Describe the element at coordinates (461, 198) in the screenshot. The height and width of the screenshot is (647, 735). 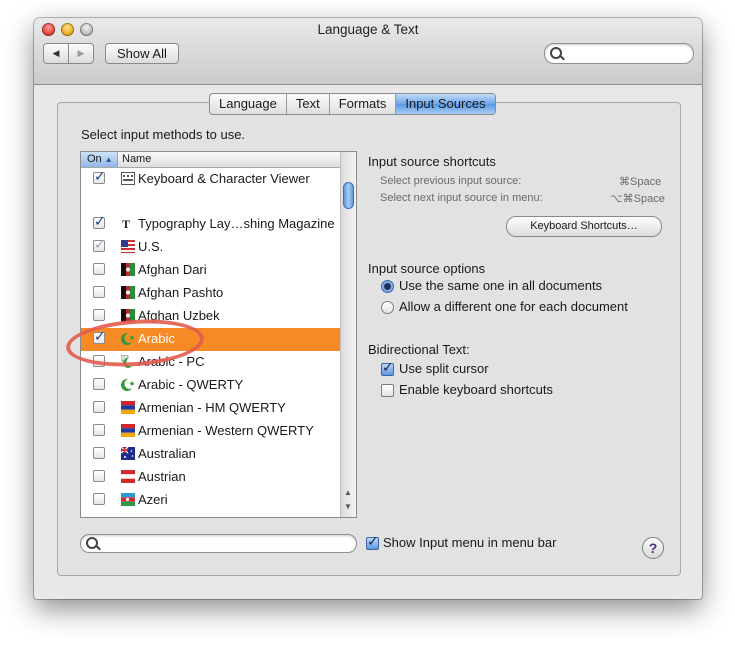
I see `next-source-label: Select next input source in menu:` at that location.